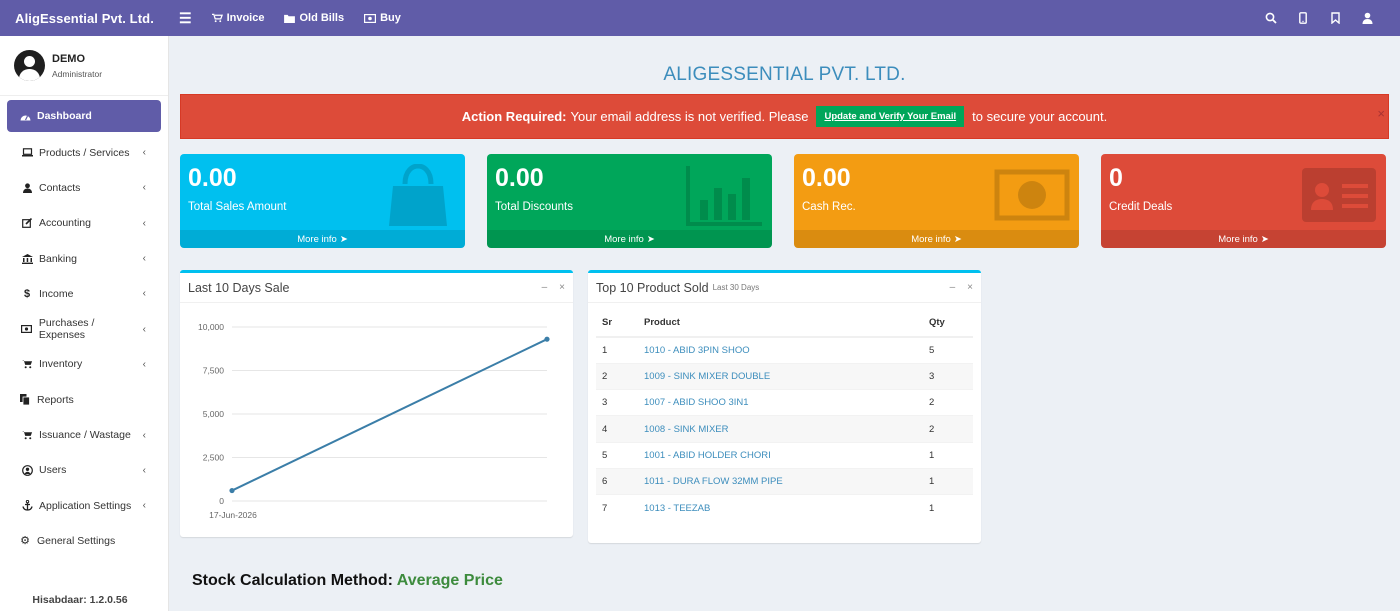  Describe the element at coordinates (780, 376) in the screenshot. I see `row-product-link: 1009 - SINK MIXER DOUBLE` at that location.